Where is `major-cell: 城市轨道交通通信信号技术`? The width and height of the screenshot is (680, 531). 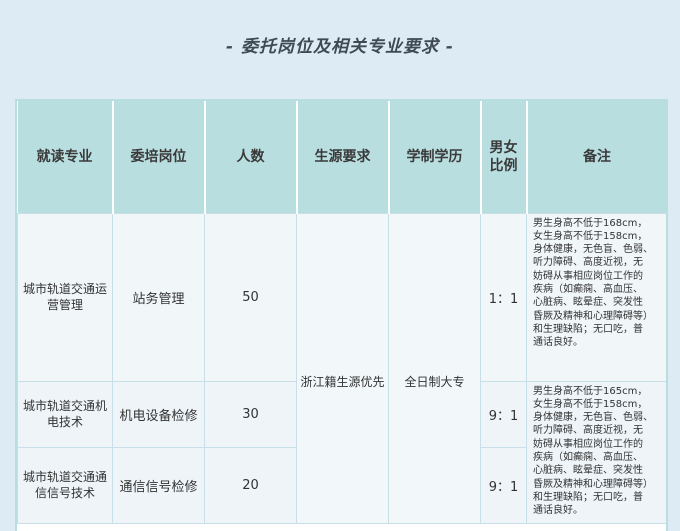 major-cell: 城市轨道交通通信信号技术 is located at coordinates (65, 485).